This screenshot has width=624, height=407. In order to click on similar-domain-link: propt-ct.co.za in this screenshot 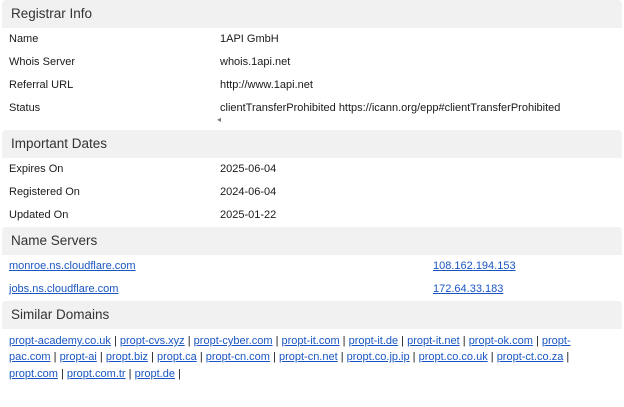, I will do `click(530, 357)`.